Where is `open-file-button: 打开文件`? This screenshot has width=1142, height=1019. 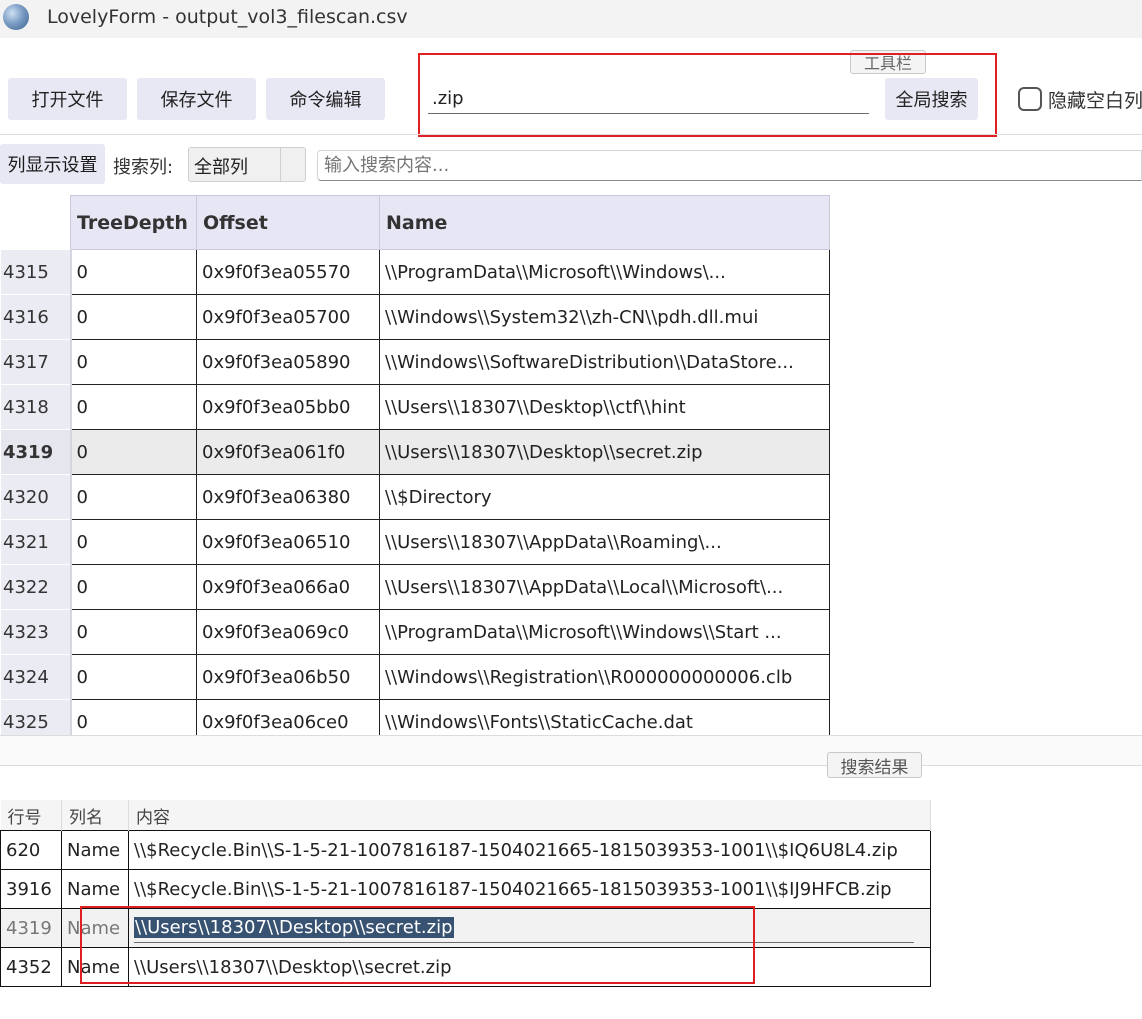
open-file-button: 打开文件 is located at coordinates (67, 99).